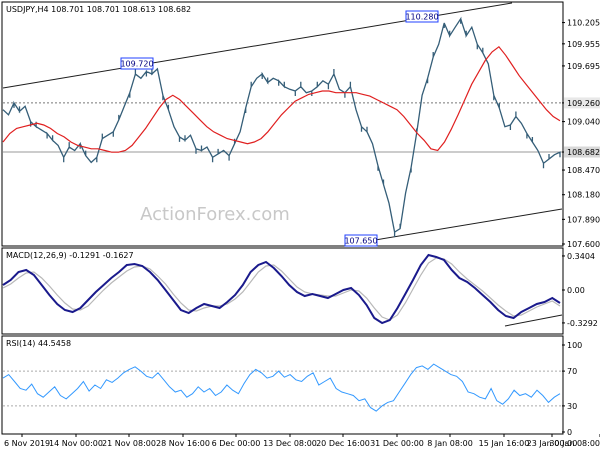  Describe the element at coordinates (450, 443) in the screenshot. I see `x-tick-label: 8 Jan 08:00` at that location.